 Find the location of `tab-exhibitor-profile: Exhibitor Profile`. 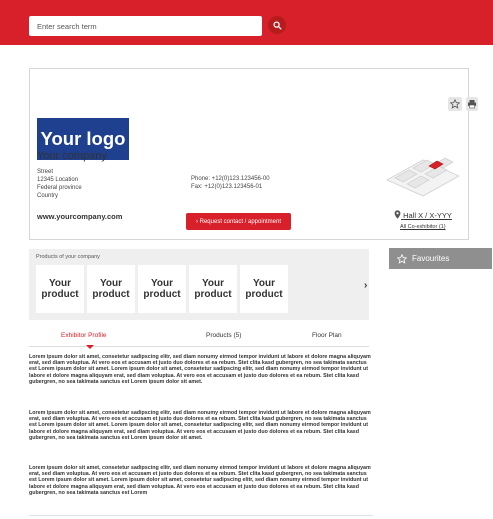

tab-exhibitor-profile: Exhibitor Profile is located at coordinates (84, 335).